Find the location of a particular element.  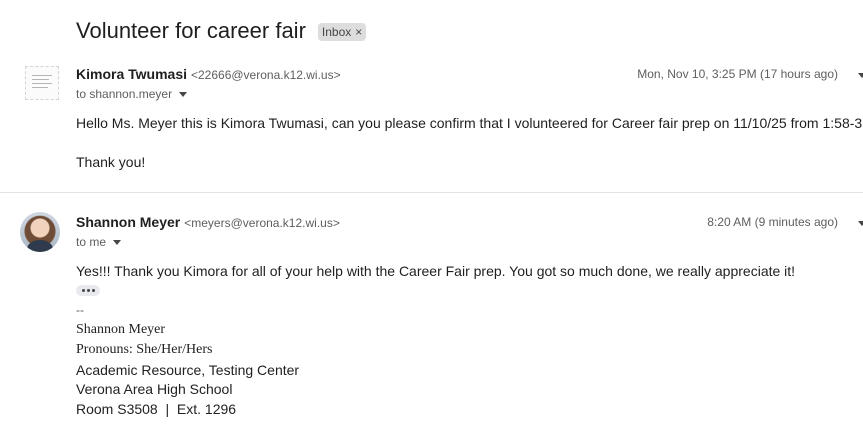

message-divider is located at coordinates (431, 192).